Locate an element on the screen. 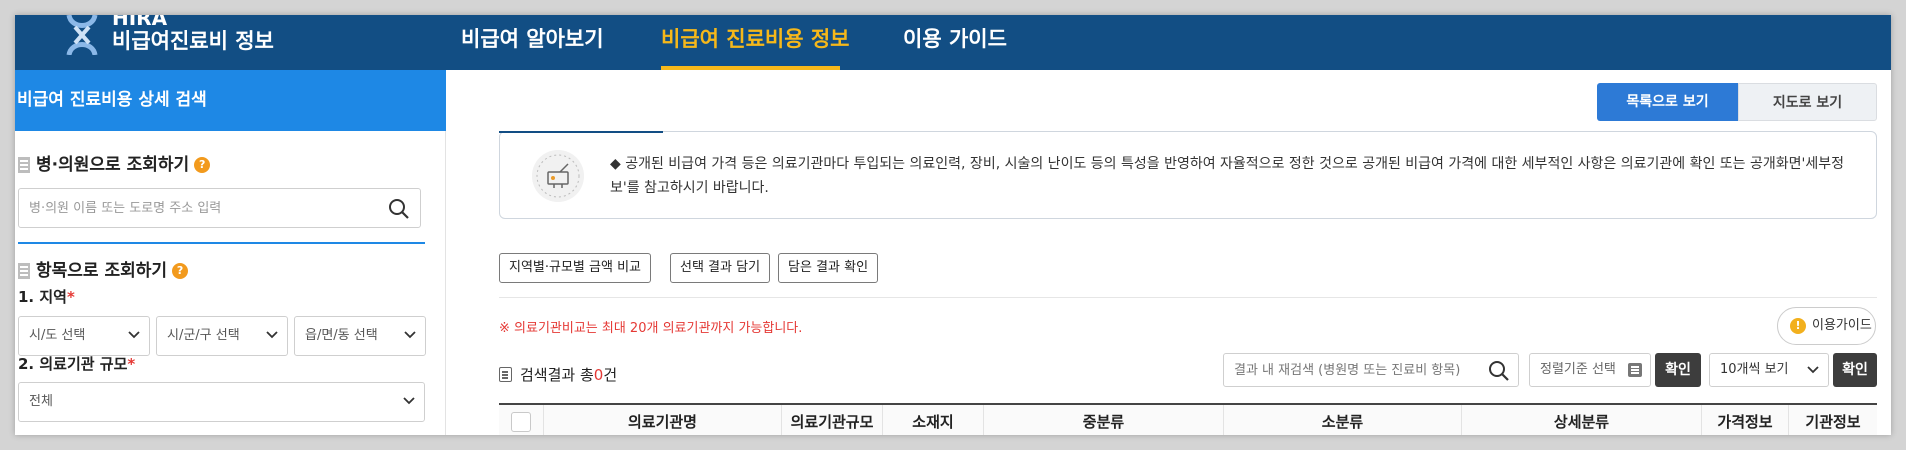  page-size-value: 10개씩 보기 is located at coordinates (1754, 369).